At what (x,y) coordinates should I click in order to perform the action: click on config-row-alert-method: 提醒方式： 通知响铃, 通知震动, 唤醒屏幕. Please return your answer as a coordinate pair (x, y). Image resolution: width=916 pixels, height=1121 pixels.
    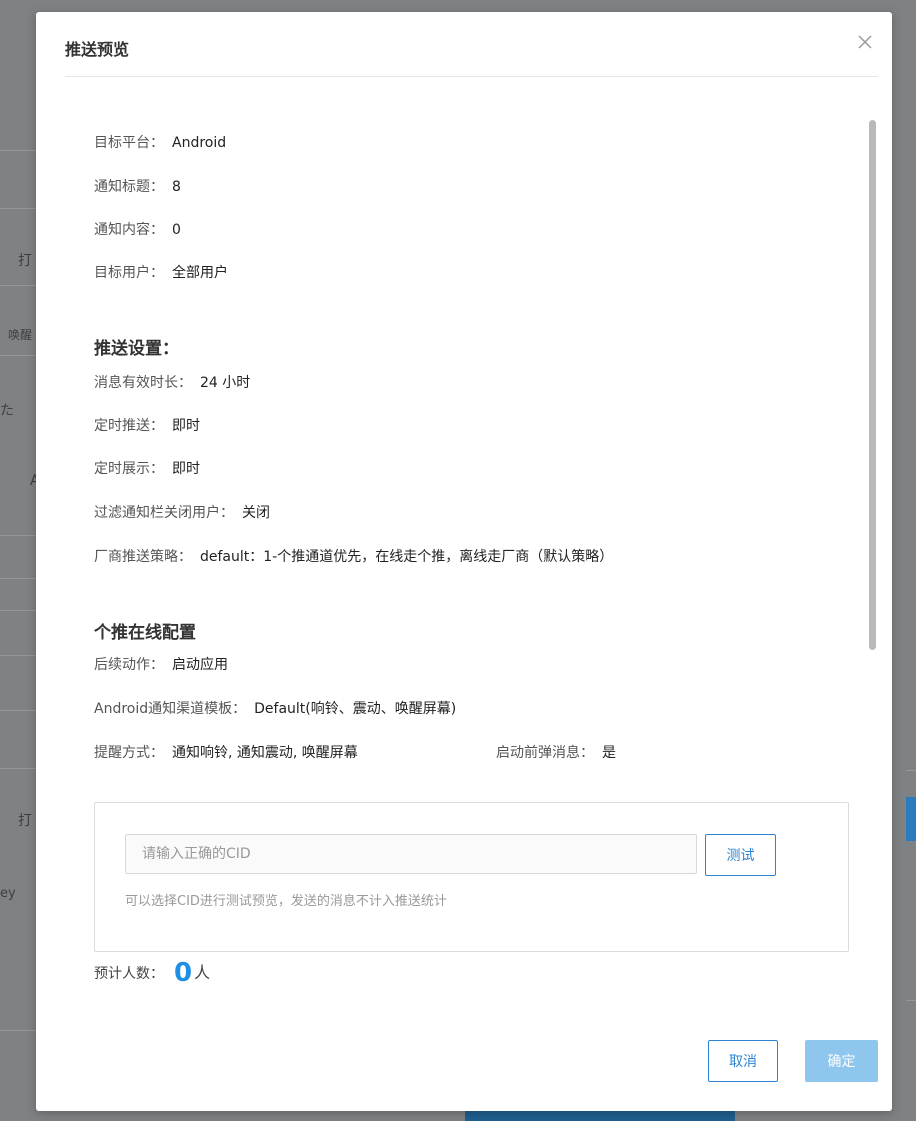
    Looking at the image, I should click on (226, 752).